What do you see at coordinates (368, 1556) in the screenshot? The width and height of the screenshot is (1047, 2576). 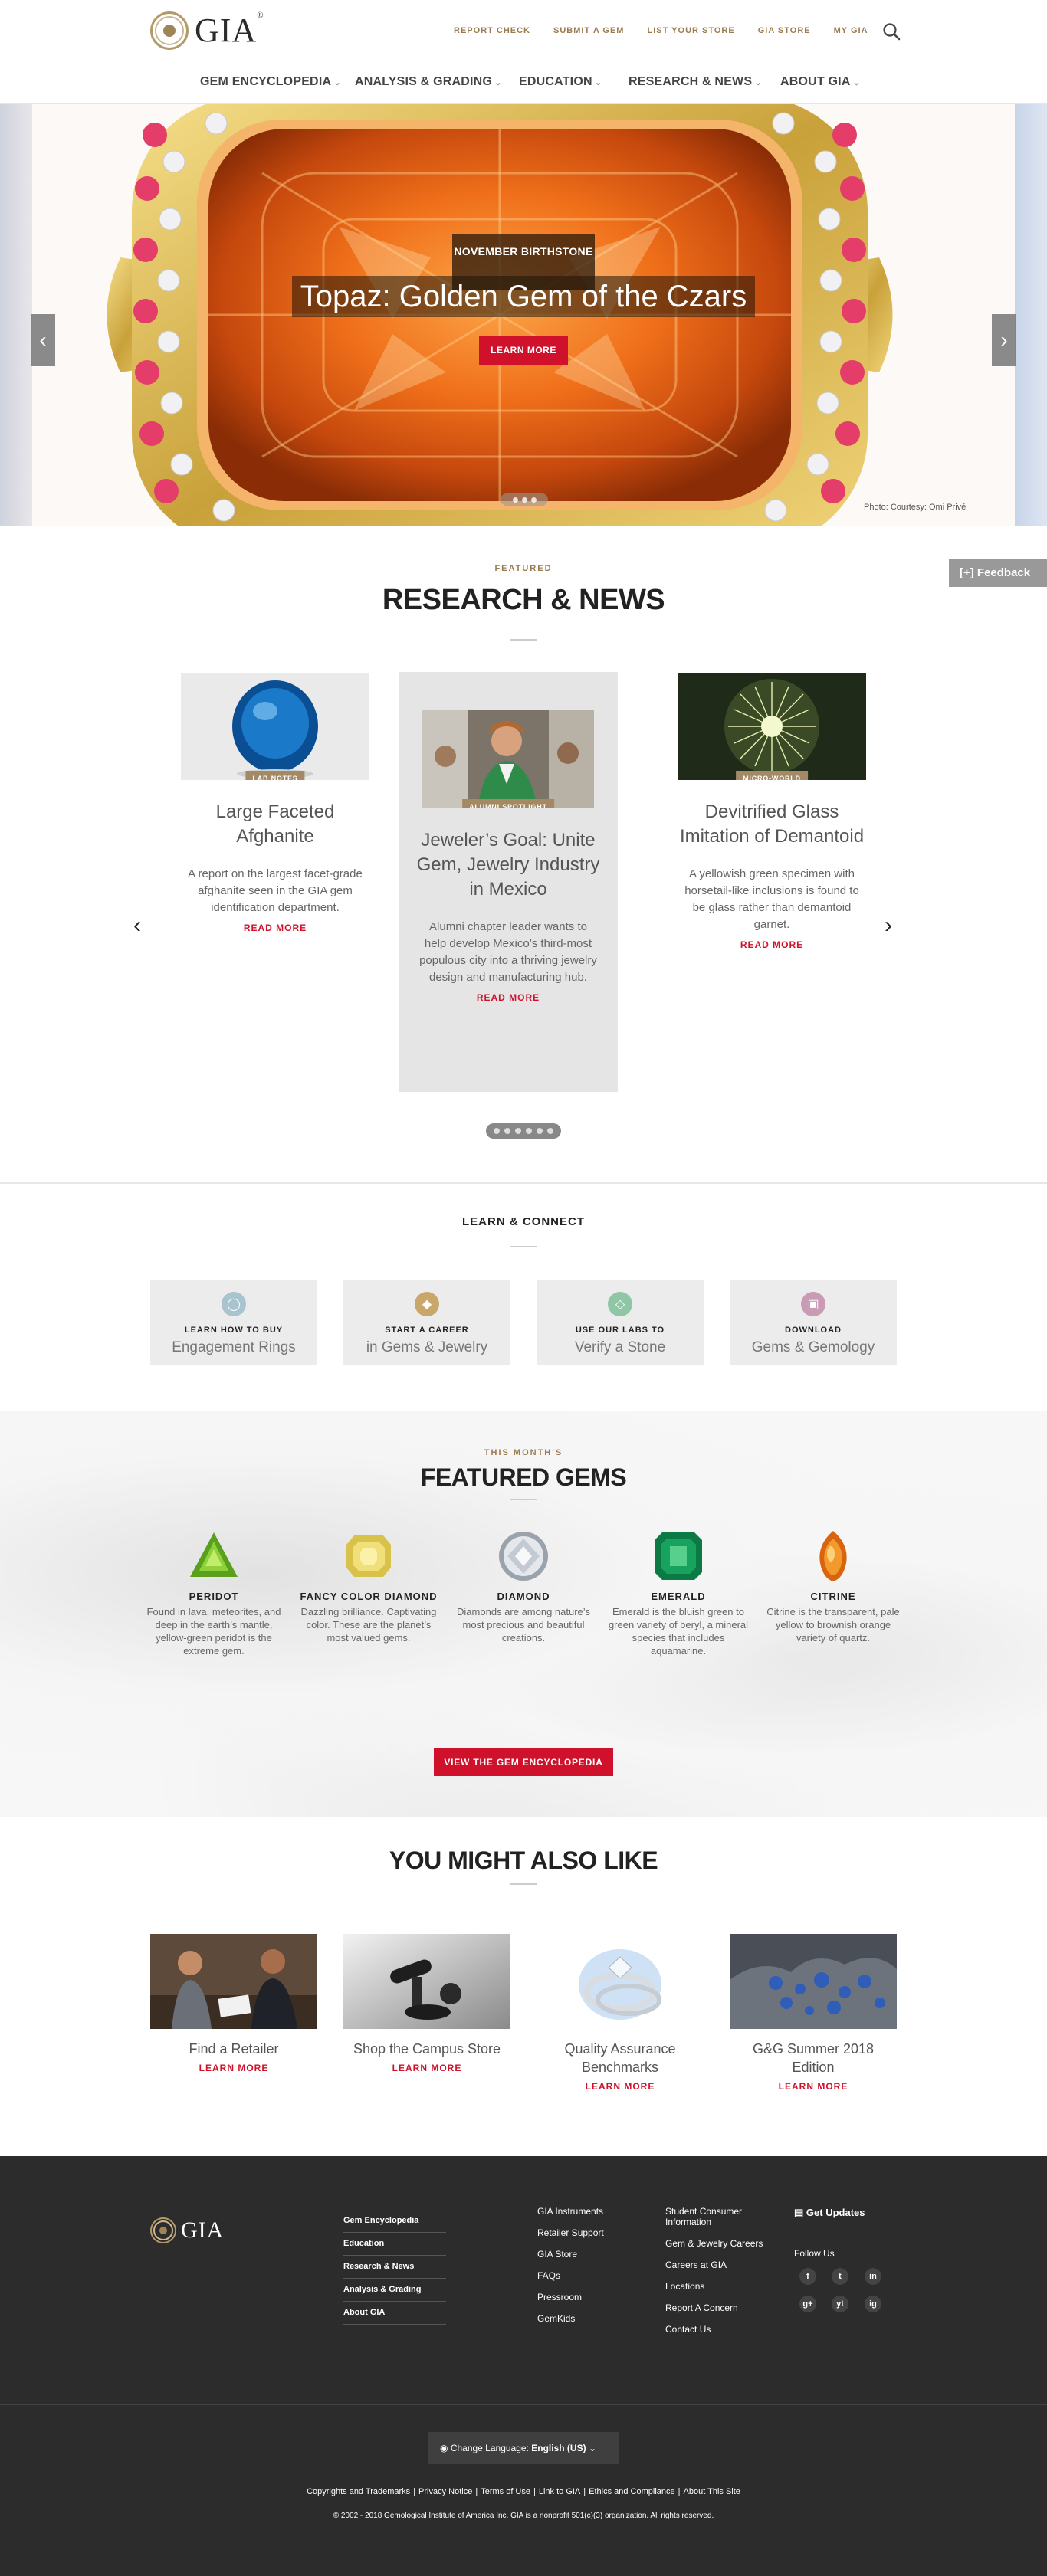 I see `yellow-diamond-icon` at bounding box center [368, 1556].